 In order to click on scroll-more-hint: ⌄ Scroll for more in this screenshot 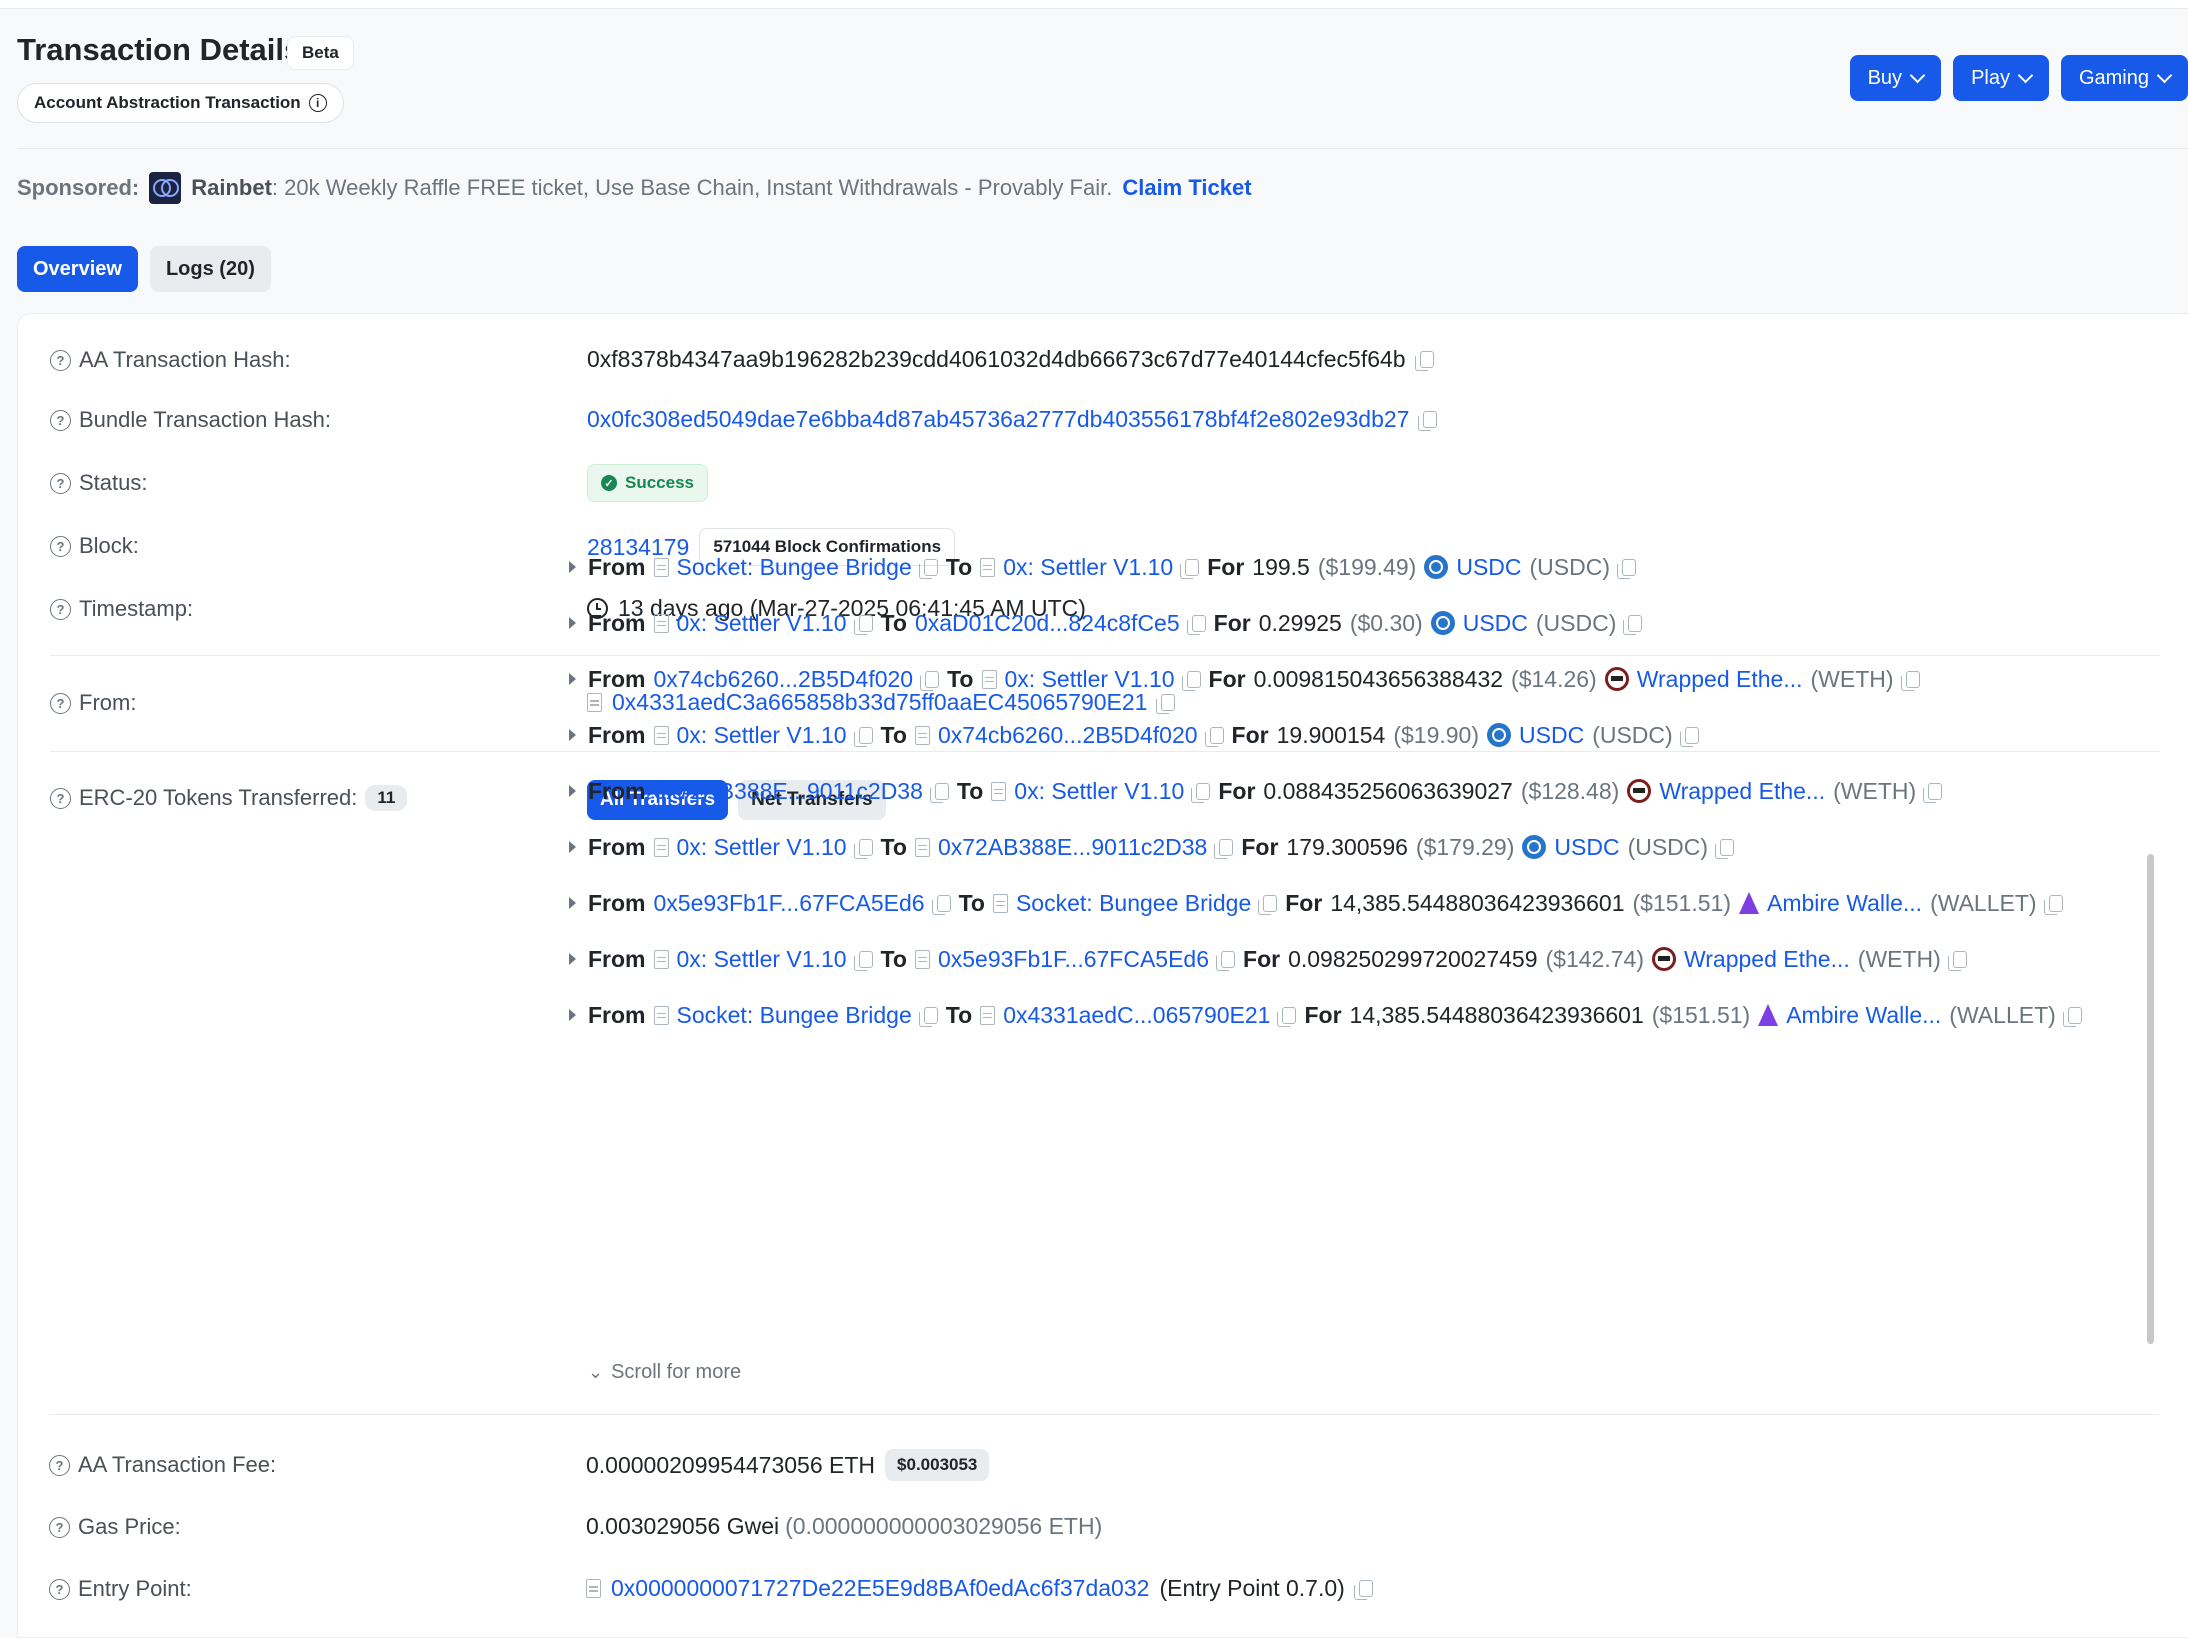, I will do `click(664, 1372)`.